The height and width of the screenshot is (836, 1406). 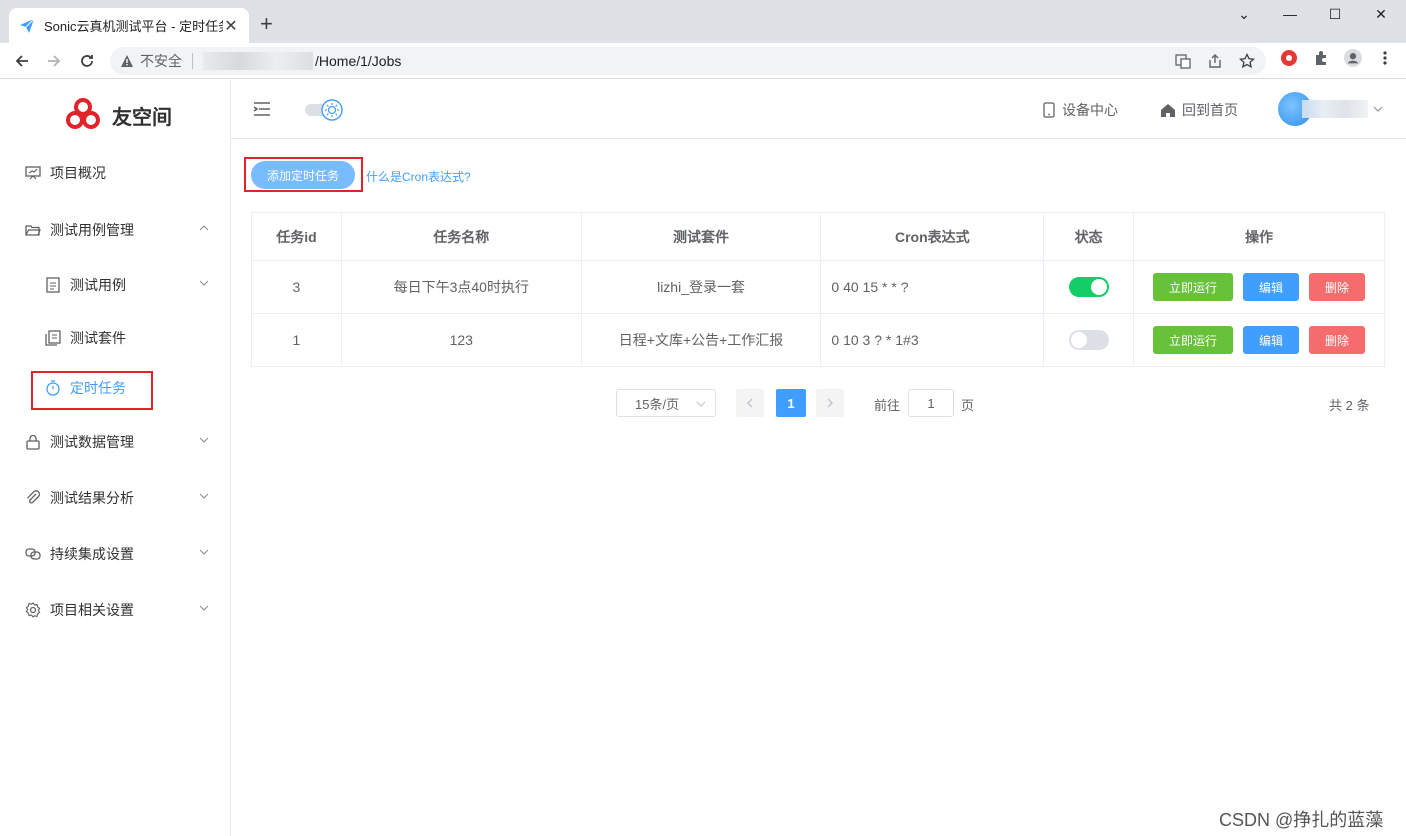 What do you see at coordinates (887, 405) in the screenshot?
I see `goto-label: 前往` at bounding box center [887, 405].